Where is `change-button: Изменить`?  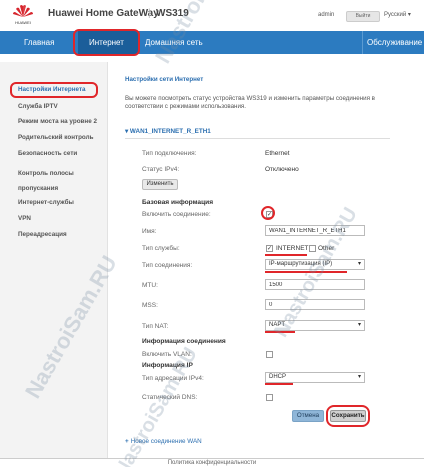 change-button: Изменить is located at coordinates (160, 184).